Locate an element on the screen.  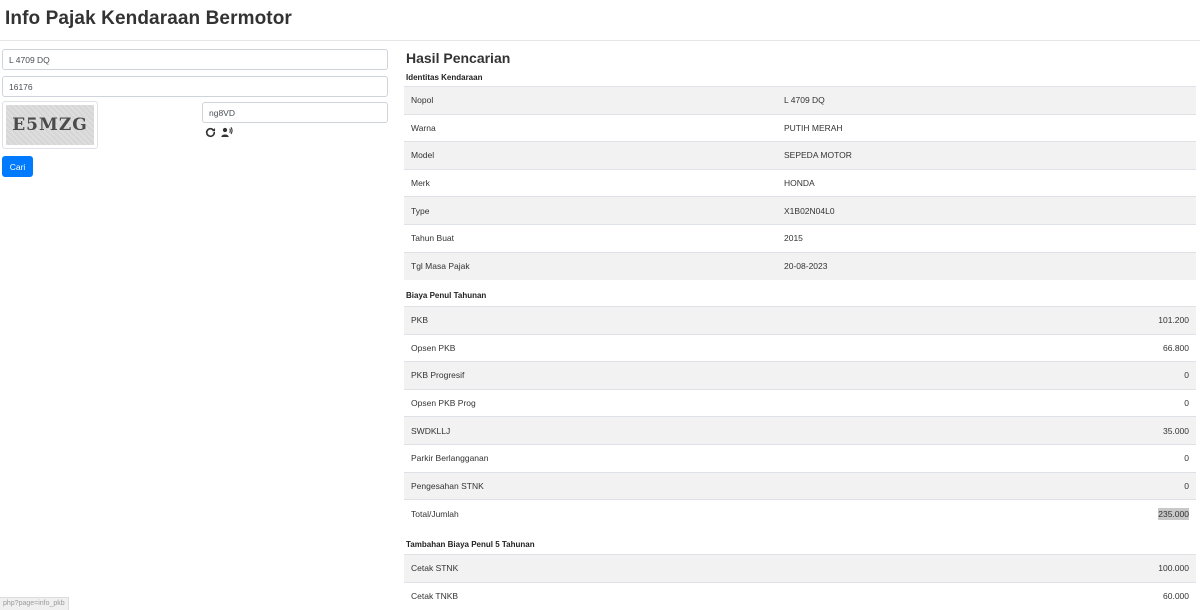
row-value: HONDA is located at coordinates (986, 182).